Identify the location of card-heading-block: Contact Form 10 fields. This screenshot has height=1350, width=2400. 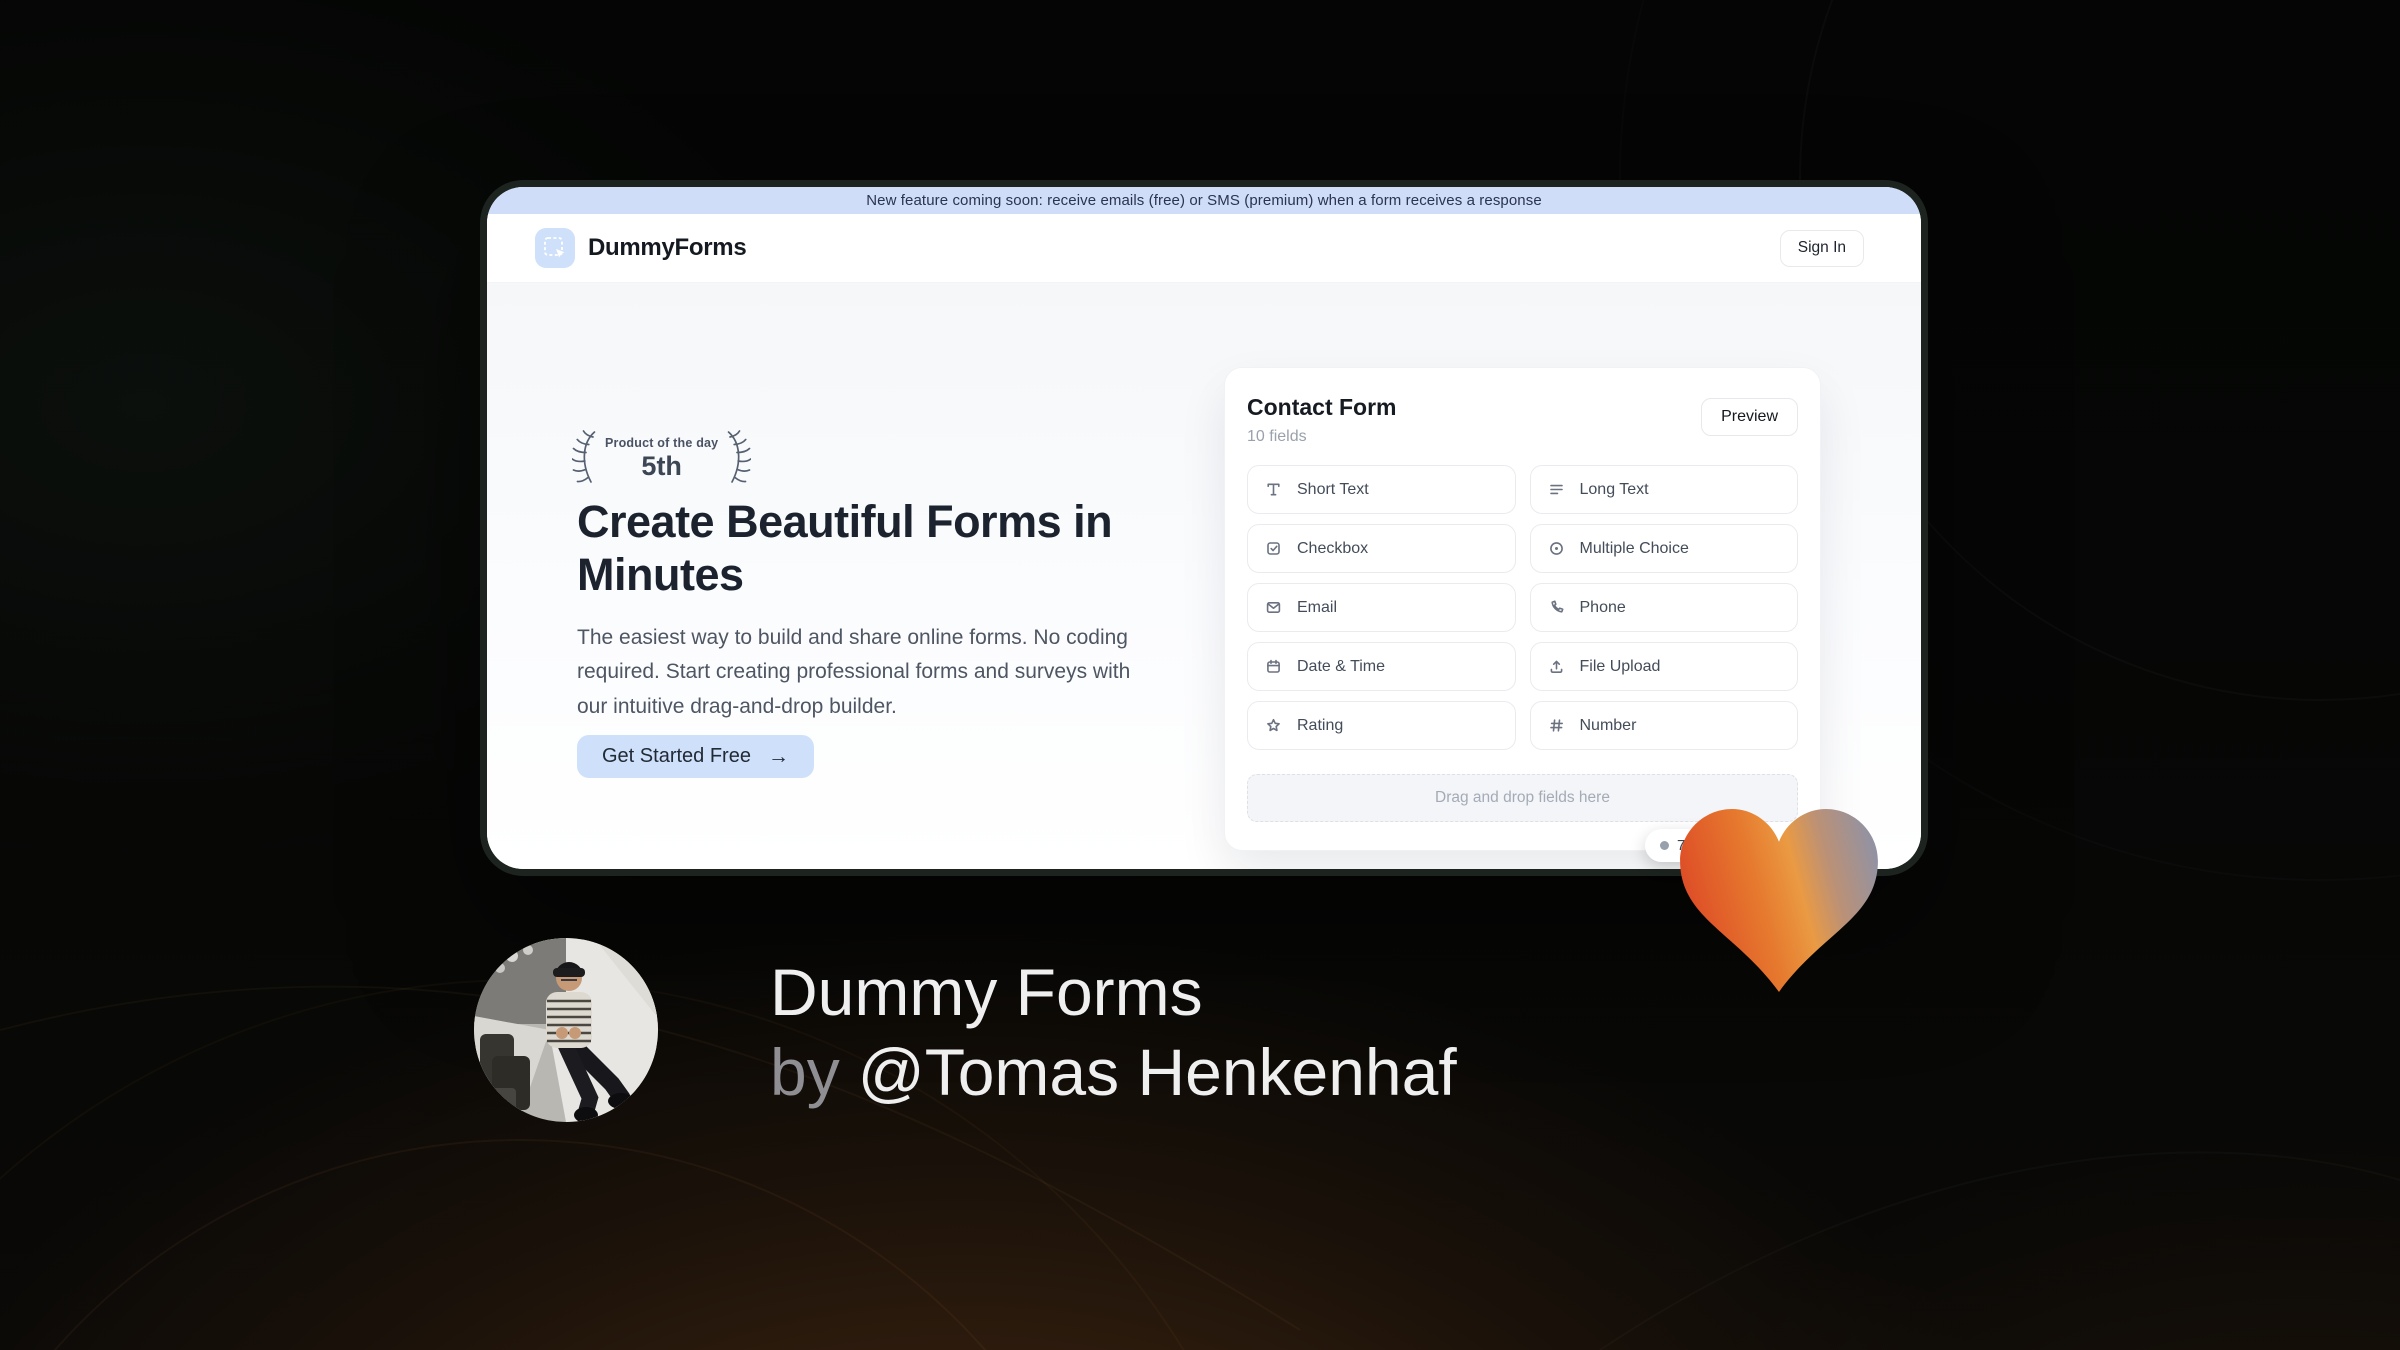
(1322, 420).